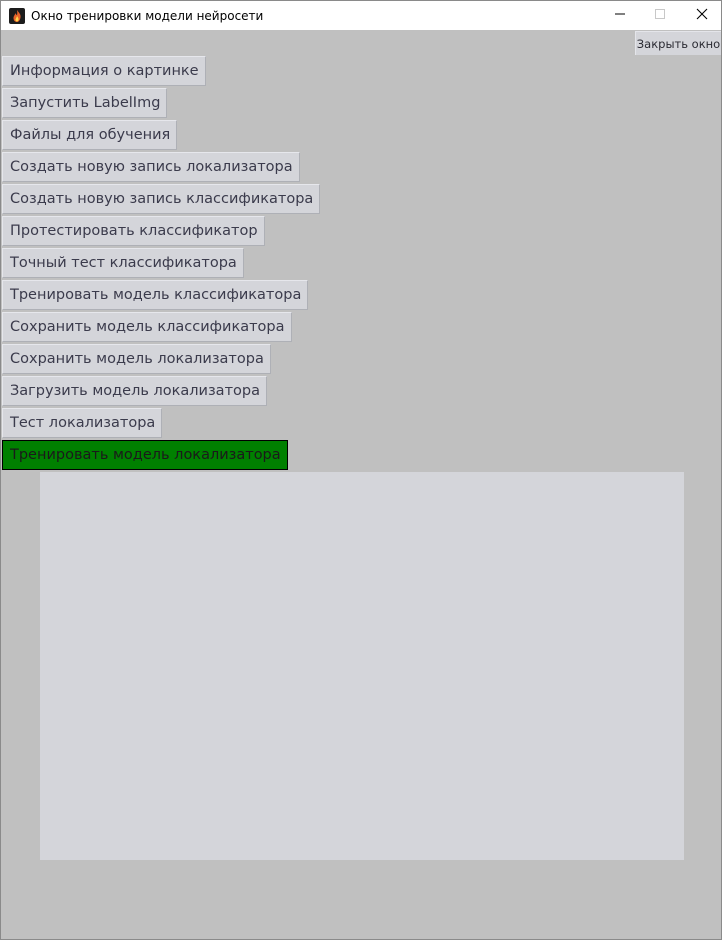 This screenshot has height=940, width=722. I want to click on minimize-icon, so click(620, 16).